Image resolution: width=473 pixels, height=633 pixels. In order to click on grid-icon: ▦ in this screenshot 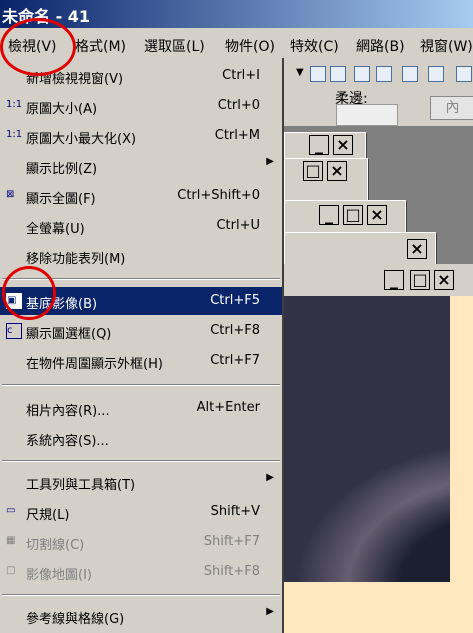, I will do `click(11, 540)`.